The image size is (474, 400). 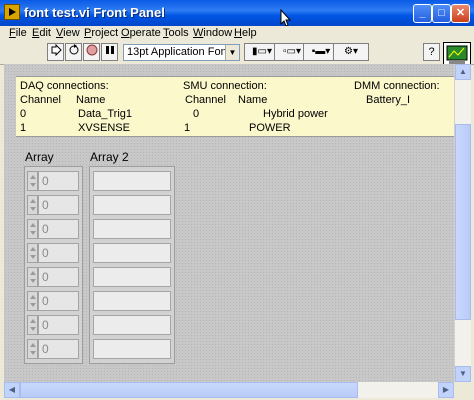 I want to click on menu-help: Help, so click(x=245, y=33).